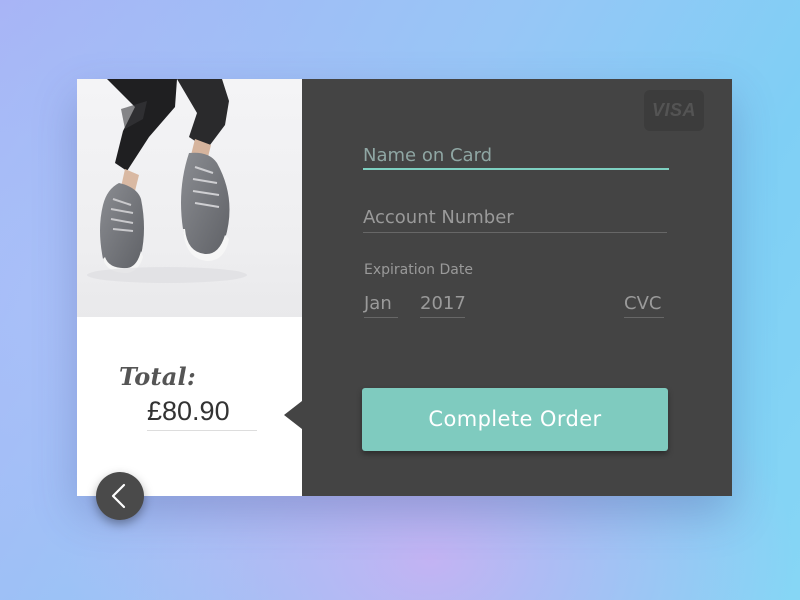 This screenshot has height=600, width=800. What do you see at coordinates (644, 305) in the screenshot?
I see `cvc-input: CVC` at bounding box center [644, 305].